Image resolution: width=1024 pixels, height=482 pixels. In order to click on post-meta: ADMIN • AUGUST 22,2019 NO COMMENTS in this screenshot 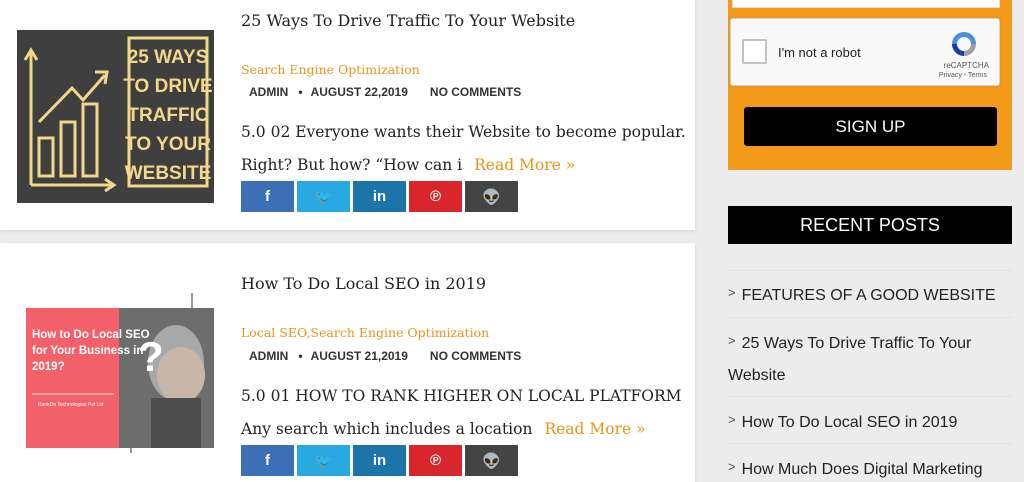, I will do `click(385, 92)`.